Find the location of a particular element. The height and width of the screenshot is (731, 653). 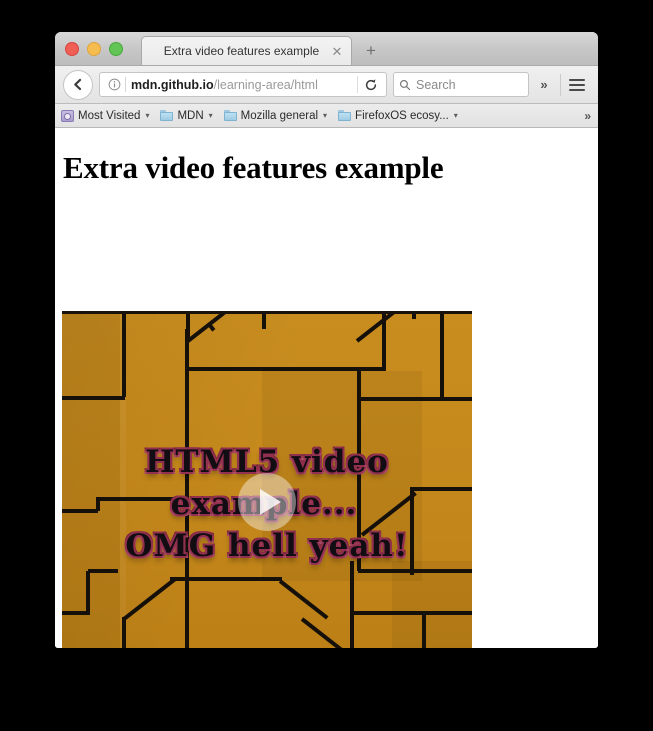

browser-tab-active: Extra video features example ✕ is located at coordinates (246, 50).